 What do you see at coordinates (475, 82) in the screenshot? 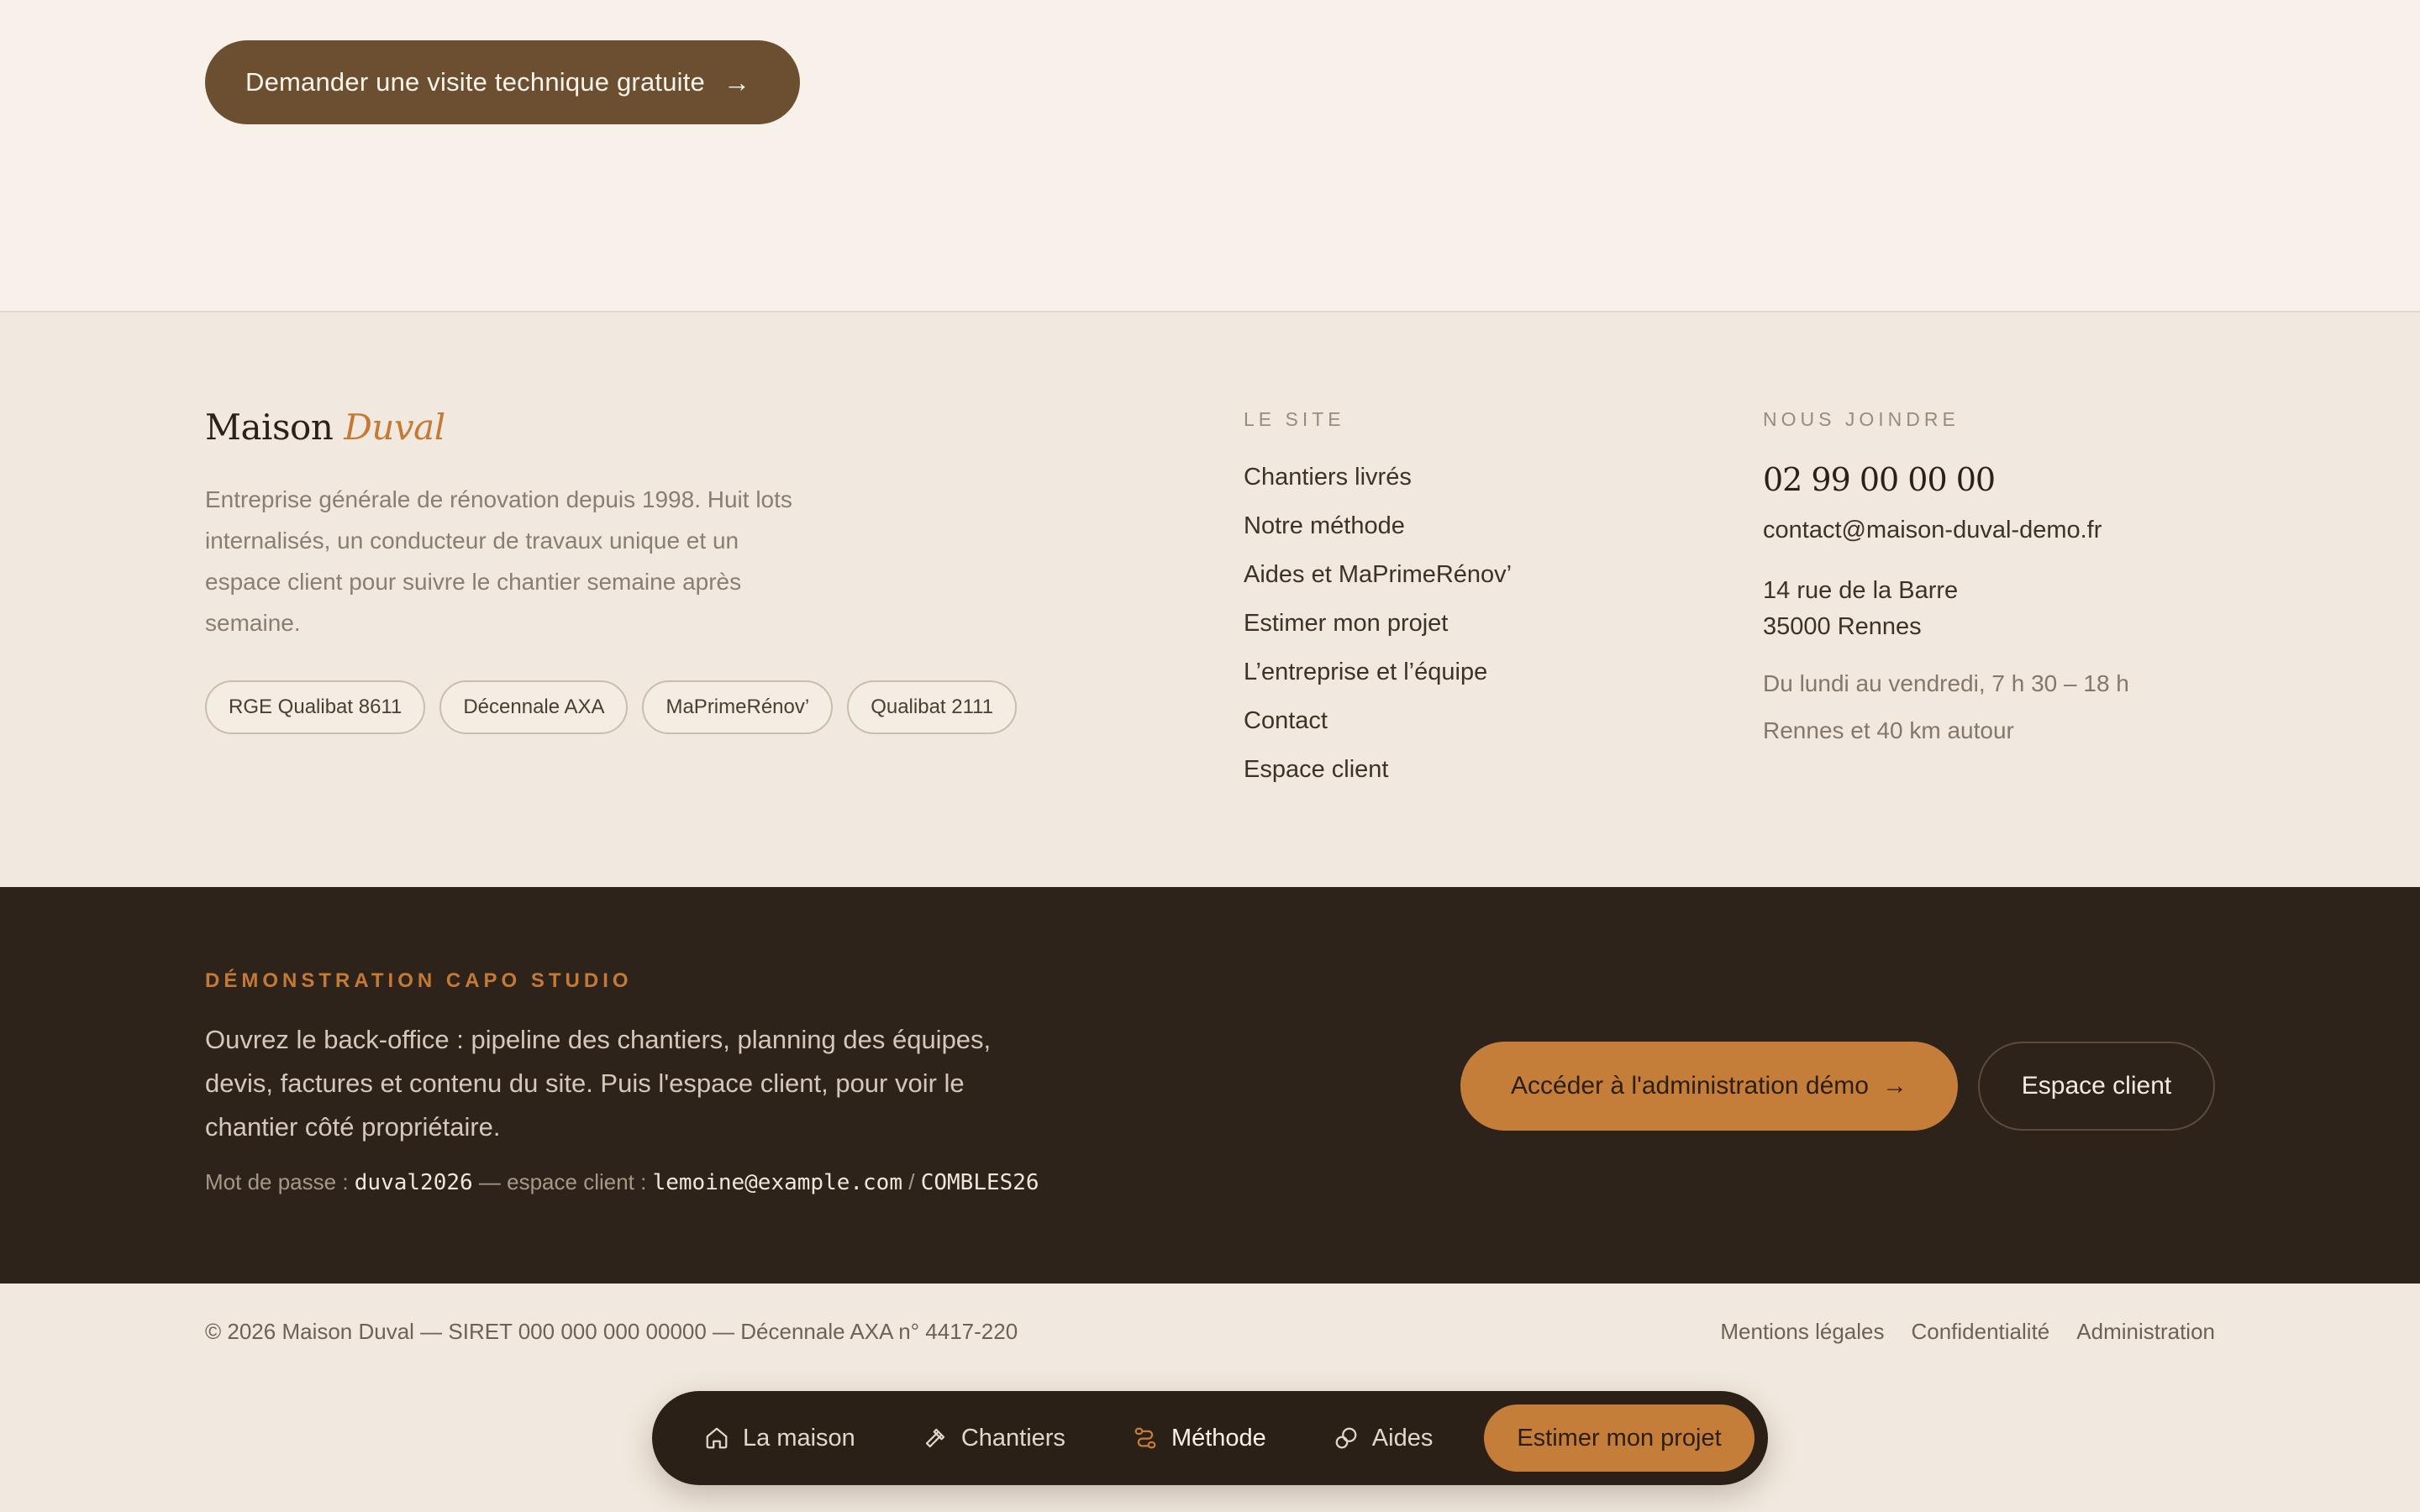
I see `request-visit-label: Demander une visite technique gratuite` at bounding box center [475, 82].